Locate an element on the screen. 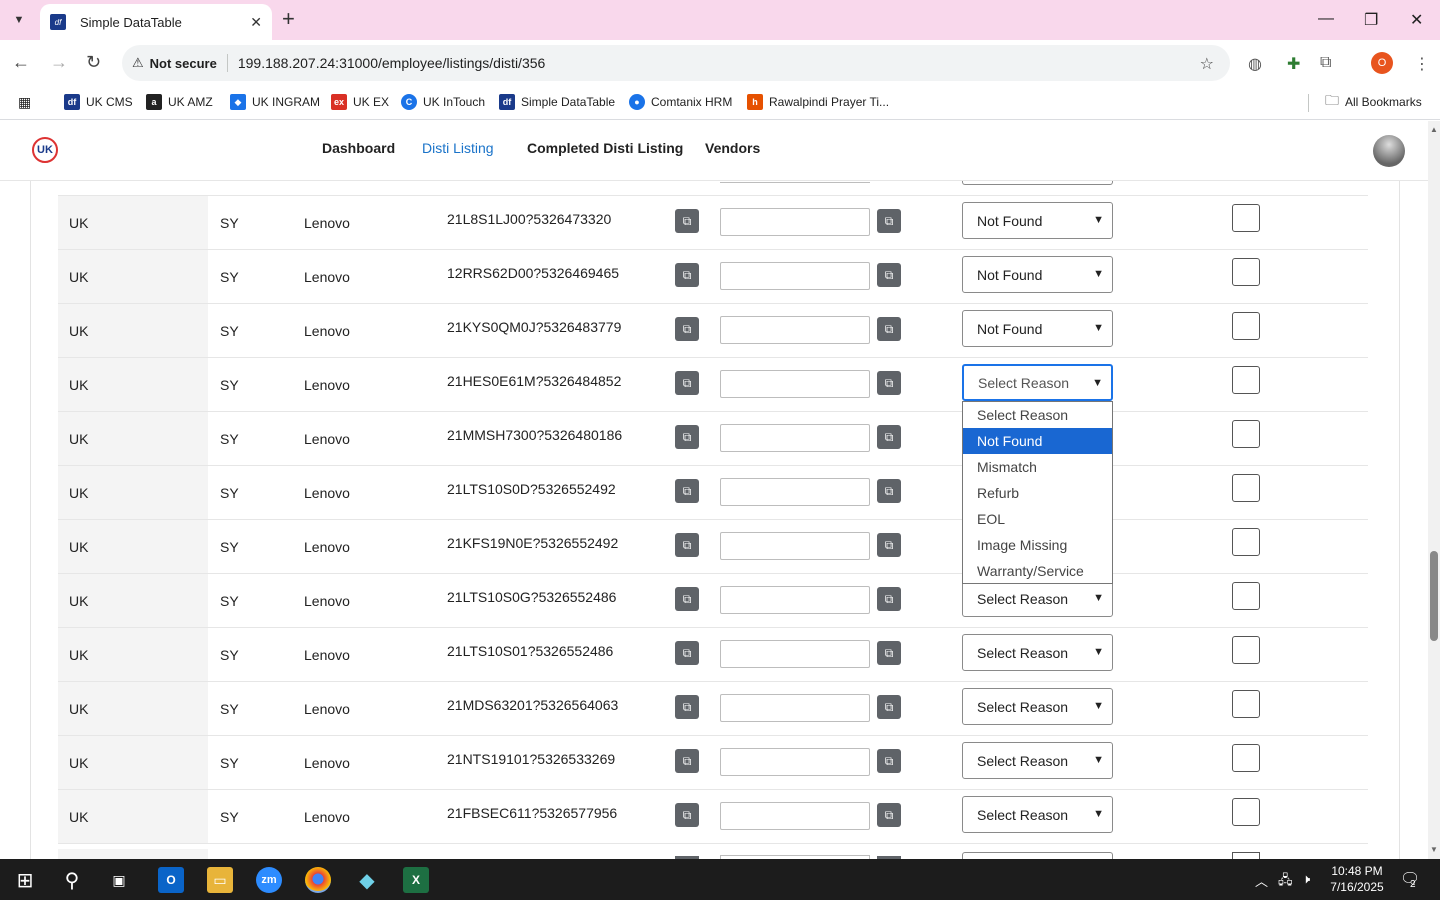 This screenshot has width=1440, height=900. page-scrollbar: ▲ ▼ is located at coordinates (1434, 490).